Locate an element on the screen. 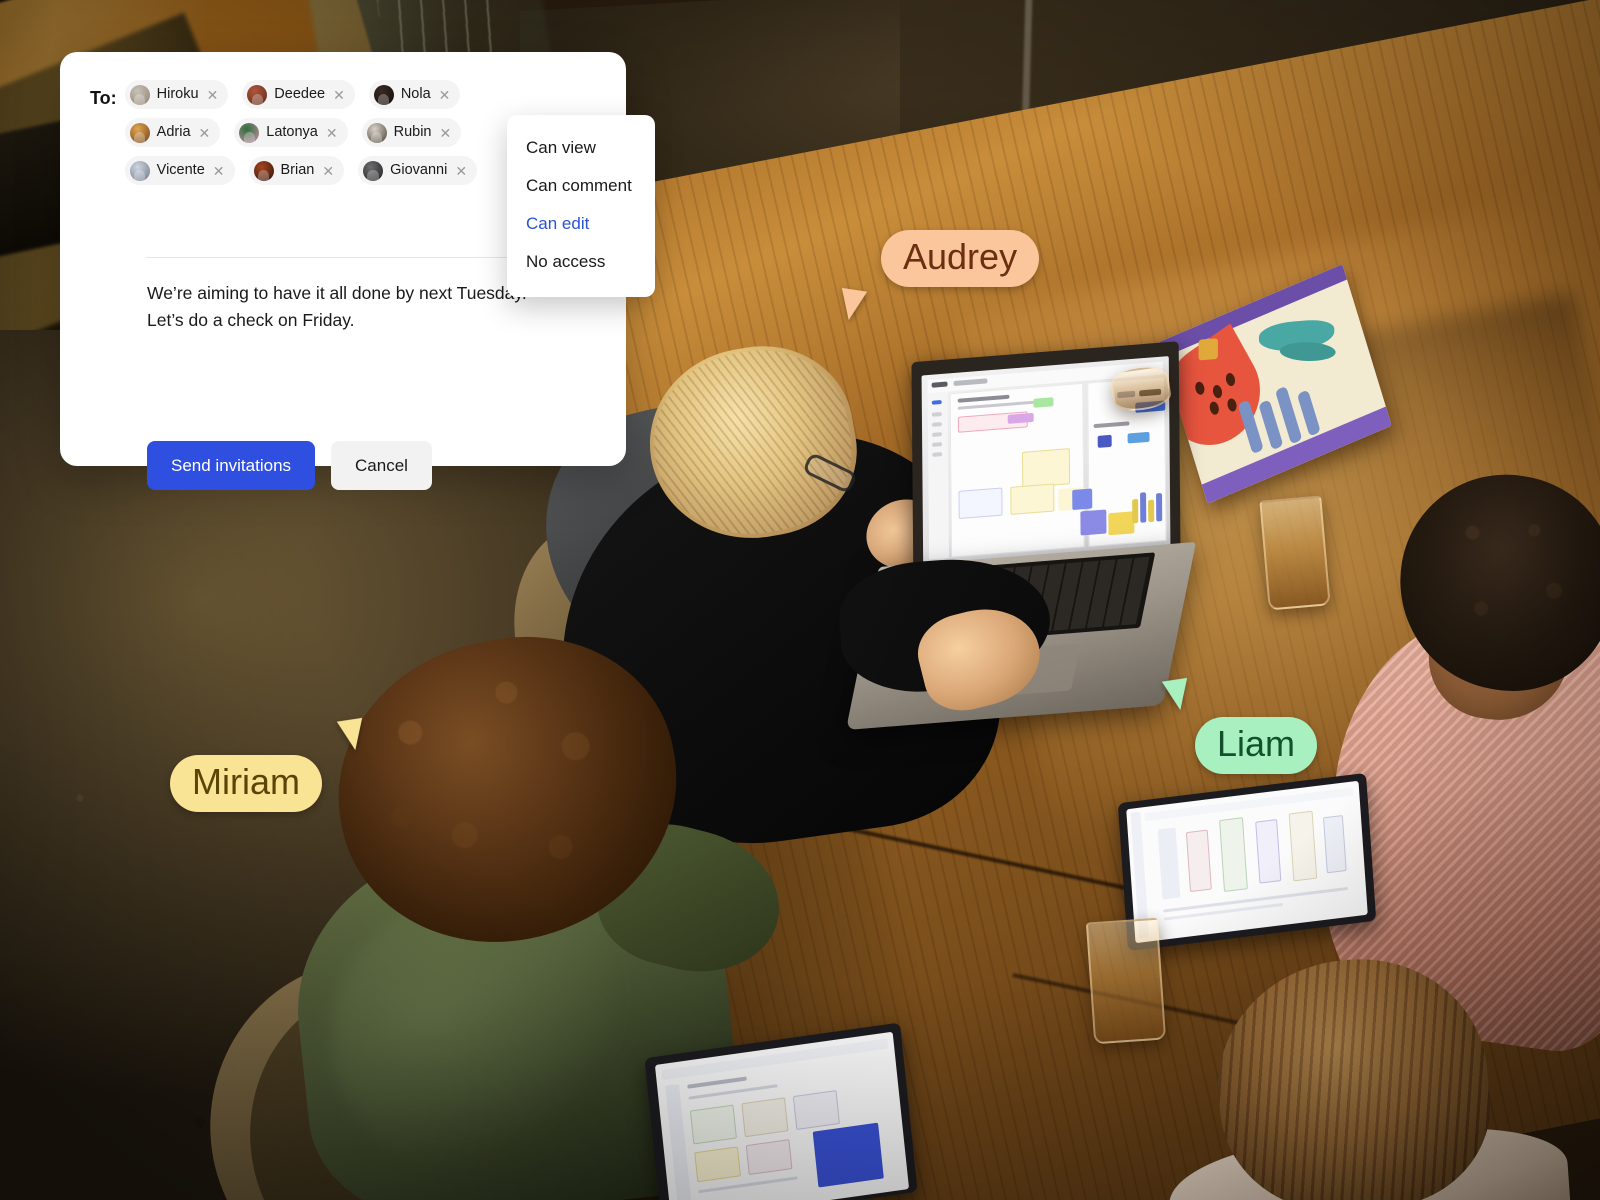  recipient-chip-label: Deedee is located at coordinates (300, 94).